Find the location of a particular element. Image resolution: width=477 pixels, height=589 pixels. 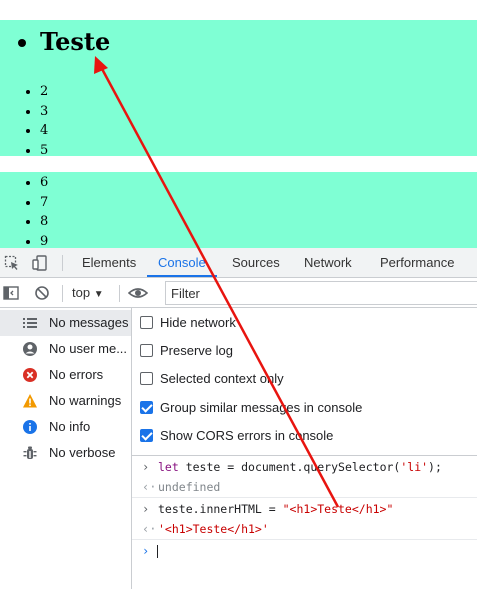

console-toolbar: top ▼ is located at coordinates (238, 293).